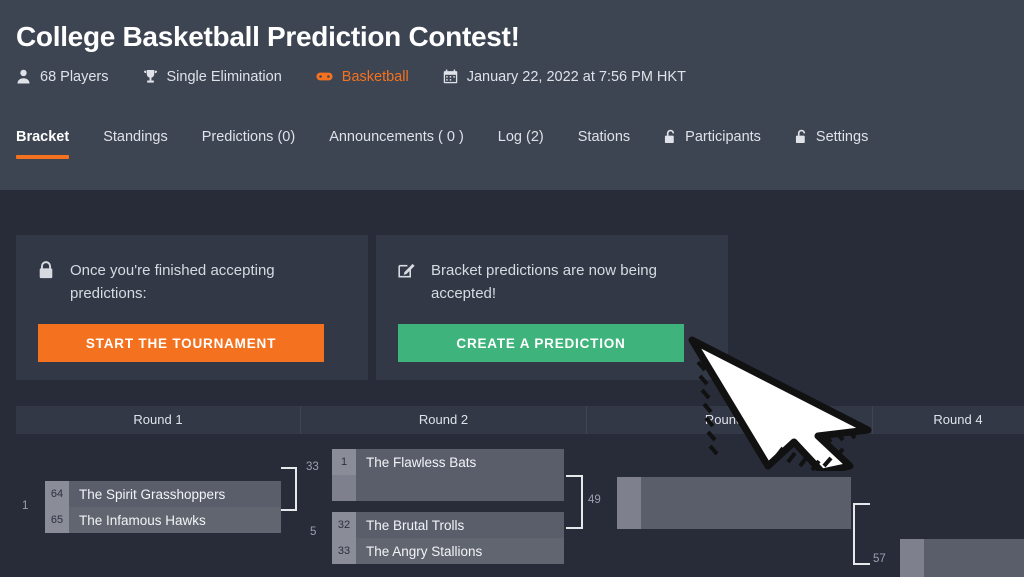 The height and width of the screenshot is (577, 1024). I want to click on tab-standings-label: Standings, so click(135, 136).